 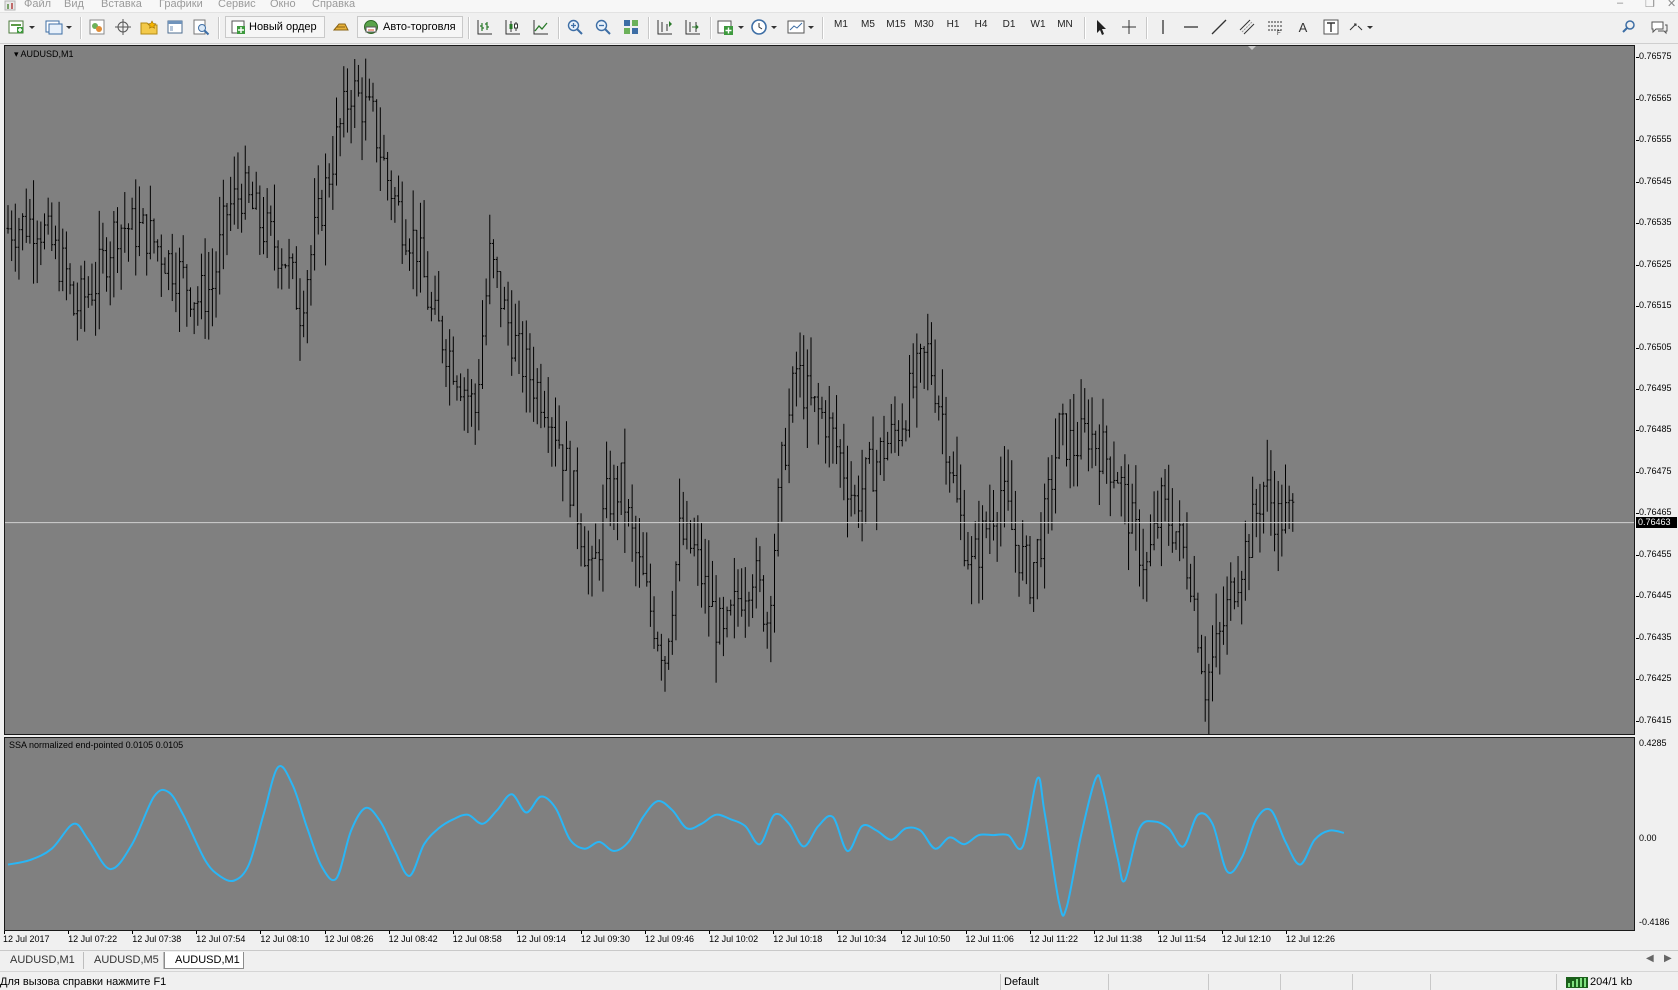 I want to click on time-label: 12 Jul 11:54, so click(x=1182, y=939).